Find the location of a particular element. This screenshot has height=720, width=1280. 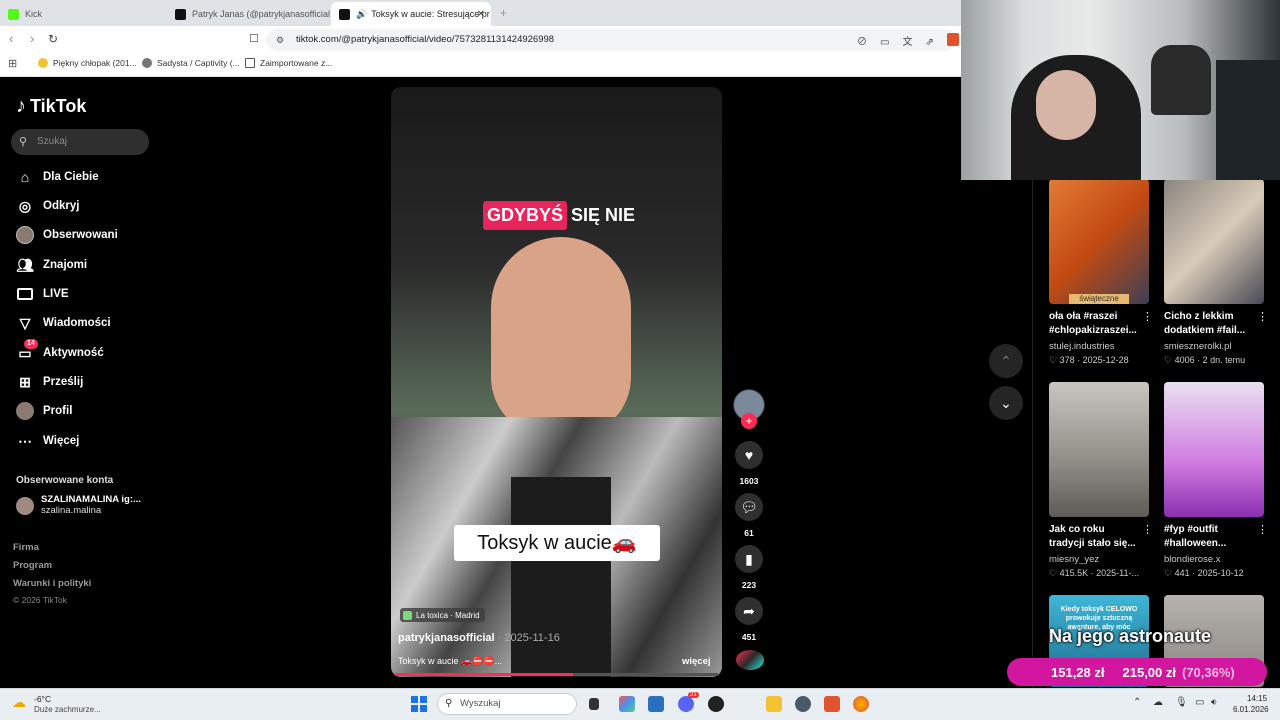

music-disc-icon is located at coordinates (750, 660).